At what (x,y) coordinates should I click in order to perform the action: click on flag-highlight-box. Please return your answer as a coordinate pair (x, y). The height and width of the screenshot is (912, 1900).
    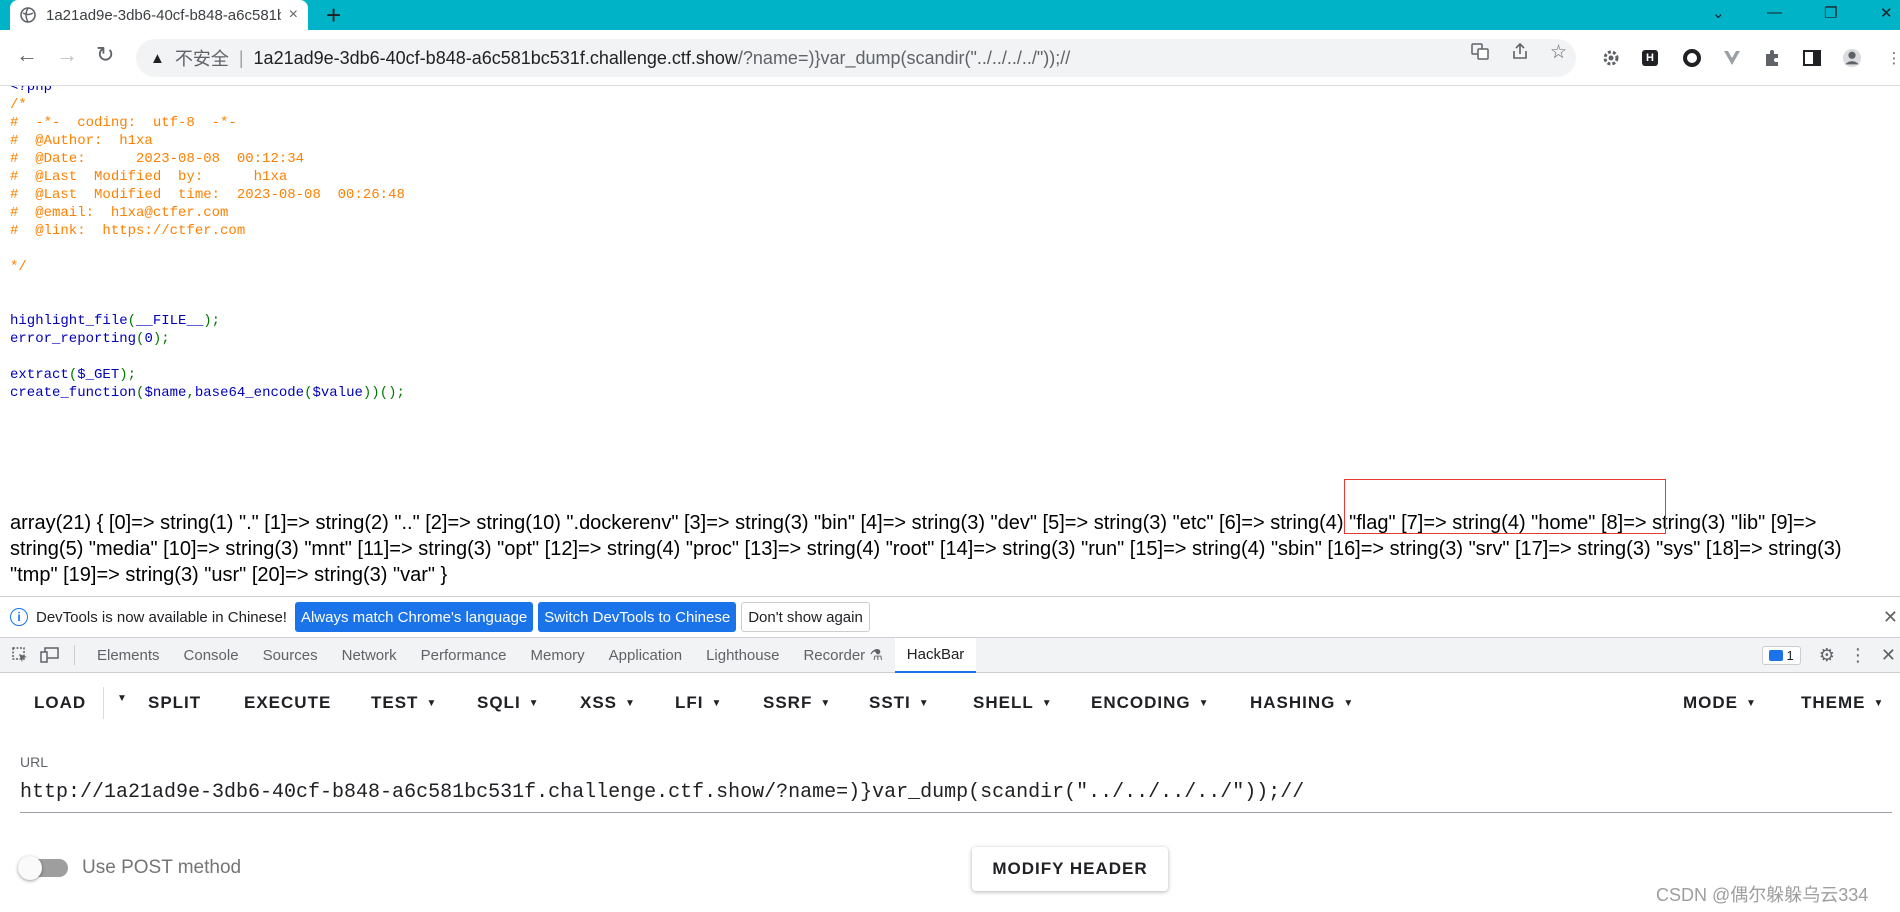
    Looking at the image, I should click on (1505, 506).